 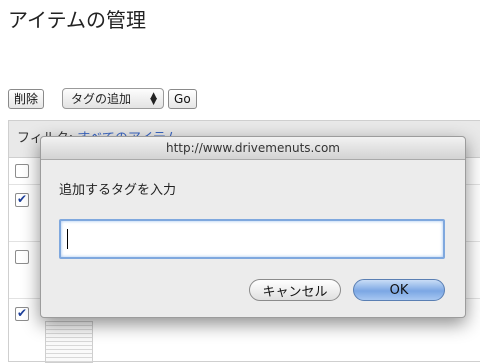 What do you see at coordinates (252, 239) in the screenshot?
I see `tag-input` at bounding box center [252, 239].